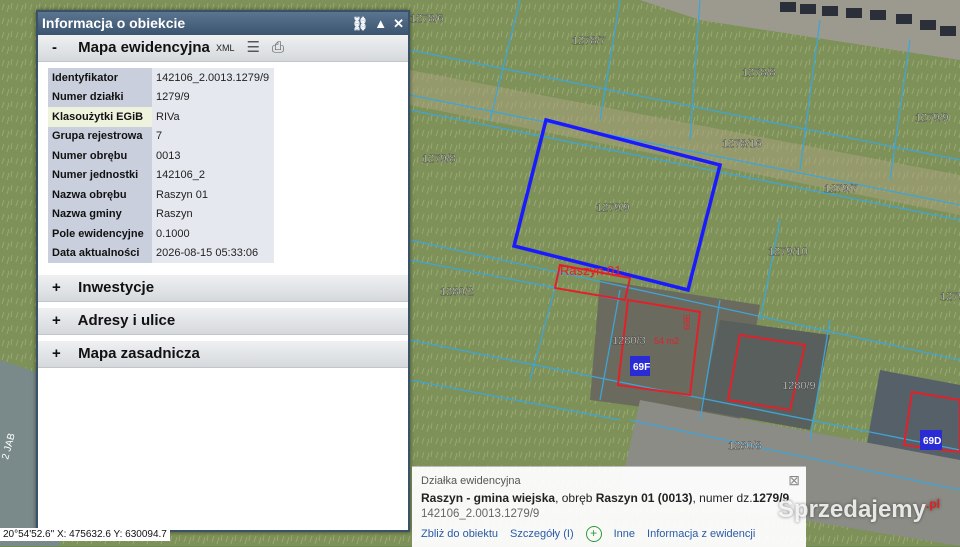 The width and height of the screenshot is (960, 547). I want to click on coordinate-readout: 20°54'52.6" X: 475632.6 Y: 630094.7, so click(85, 534).